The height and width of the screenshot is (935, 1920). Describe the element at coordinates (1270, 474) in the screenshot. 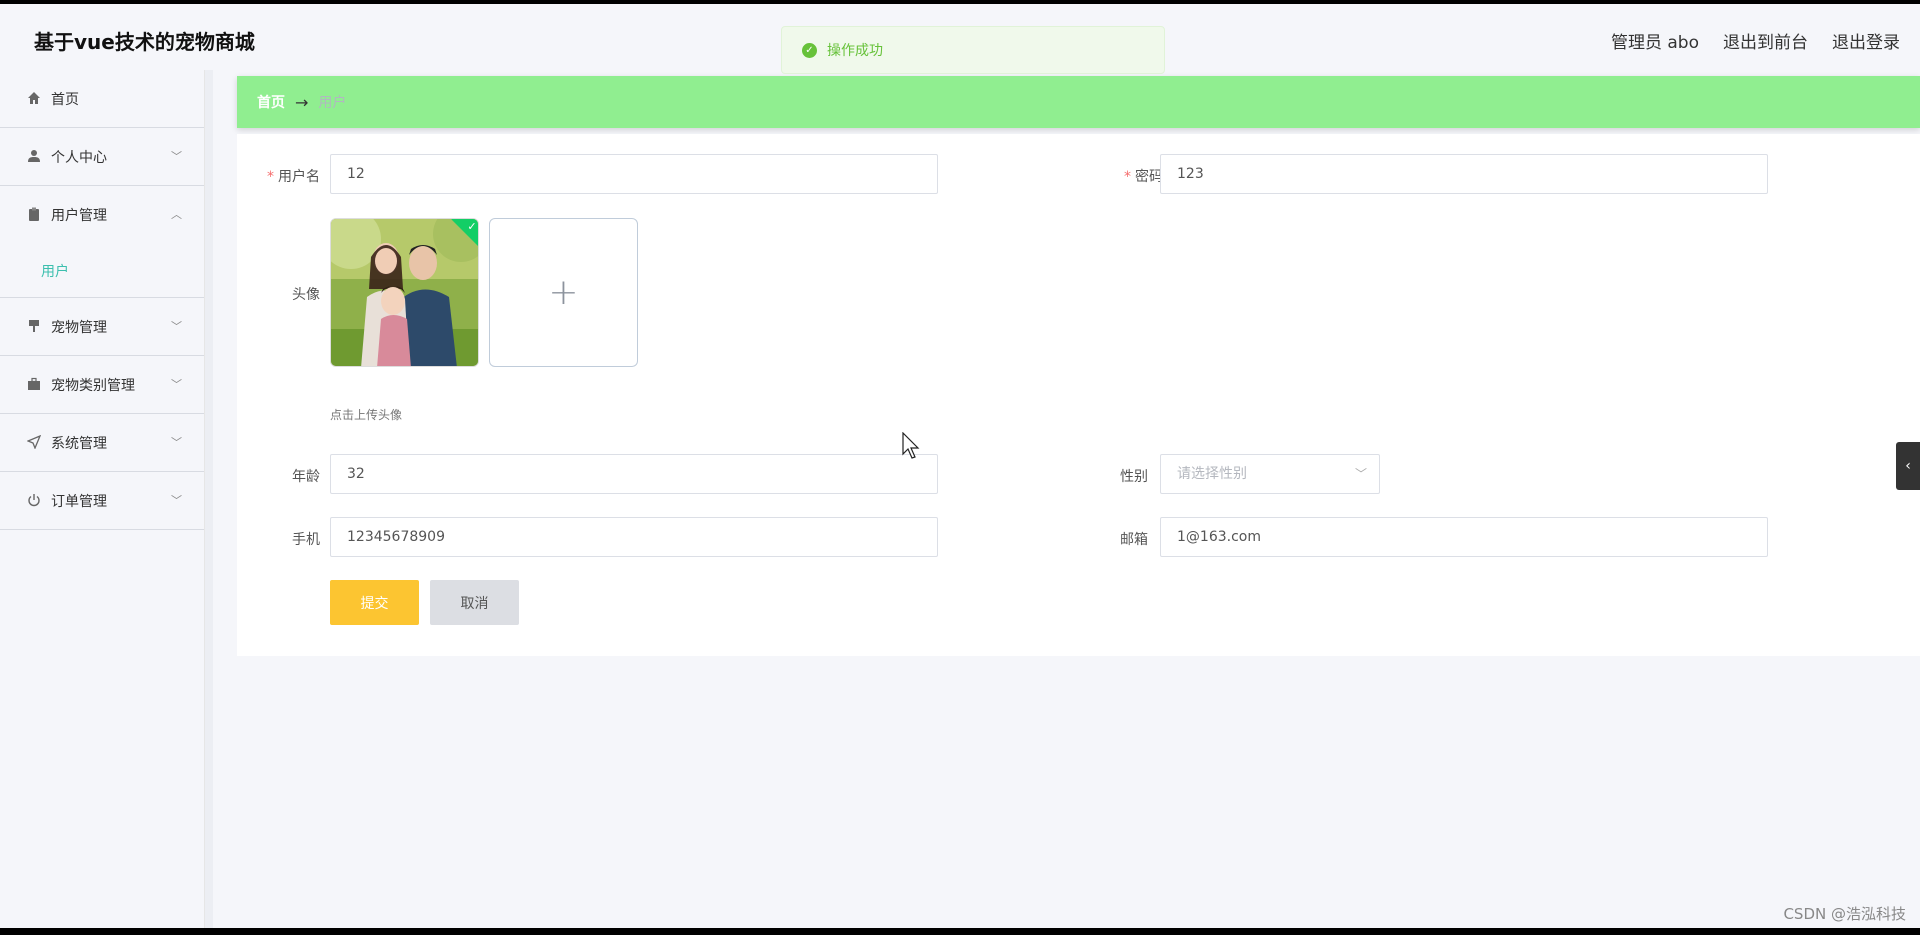

I see `gender-select: 请选择性别 ﹀` at that location.